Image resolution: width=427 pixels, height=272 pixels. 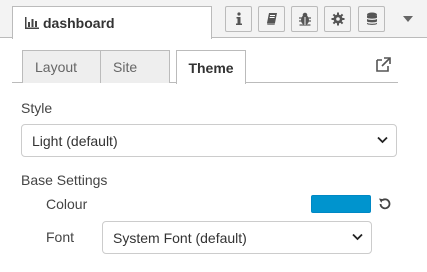 I want to click on gear-icon, so click(x=337, y=19).